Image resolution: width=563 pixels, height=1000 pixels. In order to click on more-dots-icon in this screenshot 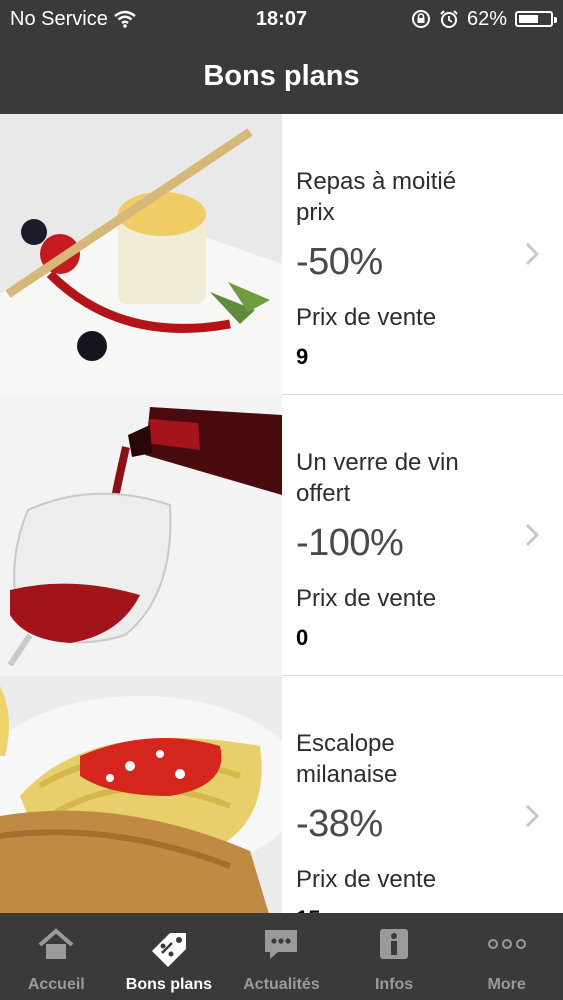, I will do `click(506, 944)`.